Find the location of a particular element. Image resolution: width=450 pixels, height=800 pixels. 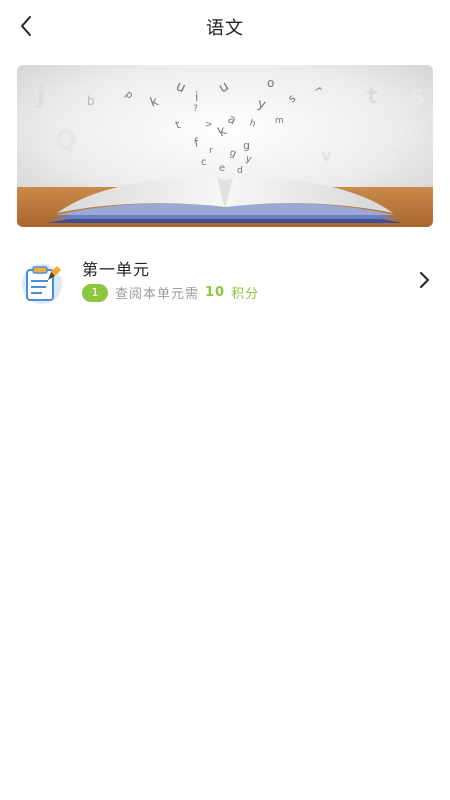

svg-text: c is located at coordinates (204, 162).